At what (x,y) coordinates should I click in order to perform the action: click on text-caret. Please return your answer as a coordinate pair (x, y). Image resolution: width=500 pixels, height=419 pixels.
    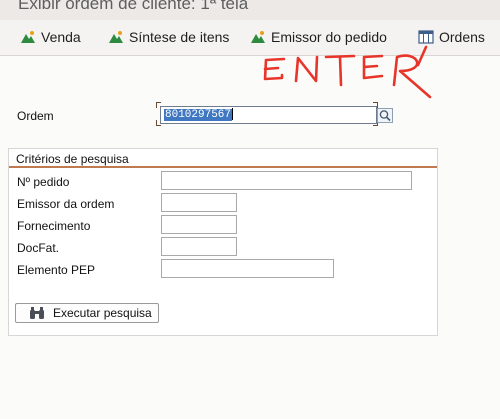
    Looking at the image, I should click on (233, 114).